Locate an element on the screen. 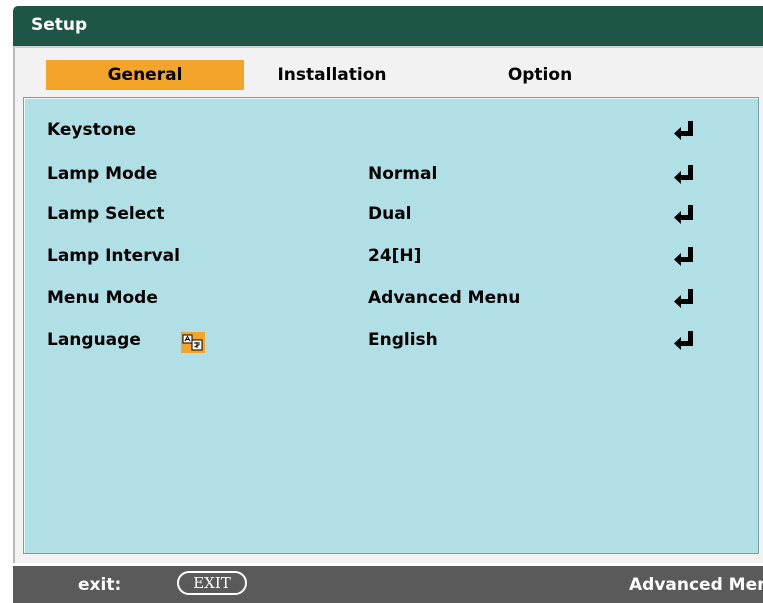 This screenshot has width=763, height=603. row-value: English is located at coordinates (403, 340).